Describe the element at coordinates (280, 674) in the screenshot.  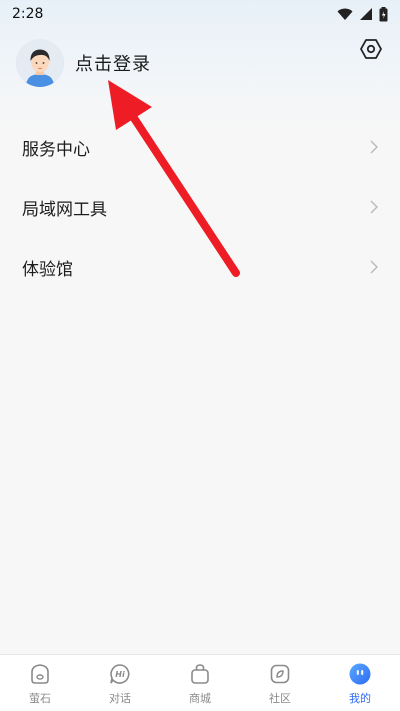
I see `community-icon` at that location.